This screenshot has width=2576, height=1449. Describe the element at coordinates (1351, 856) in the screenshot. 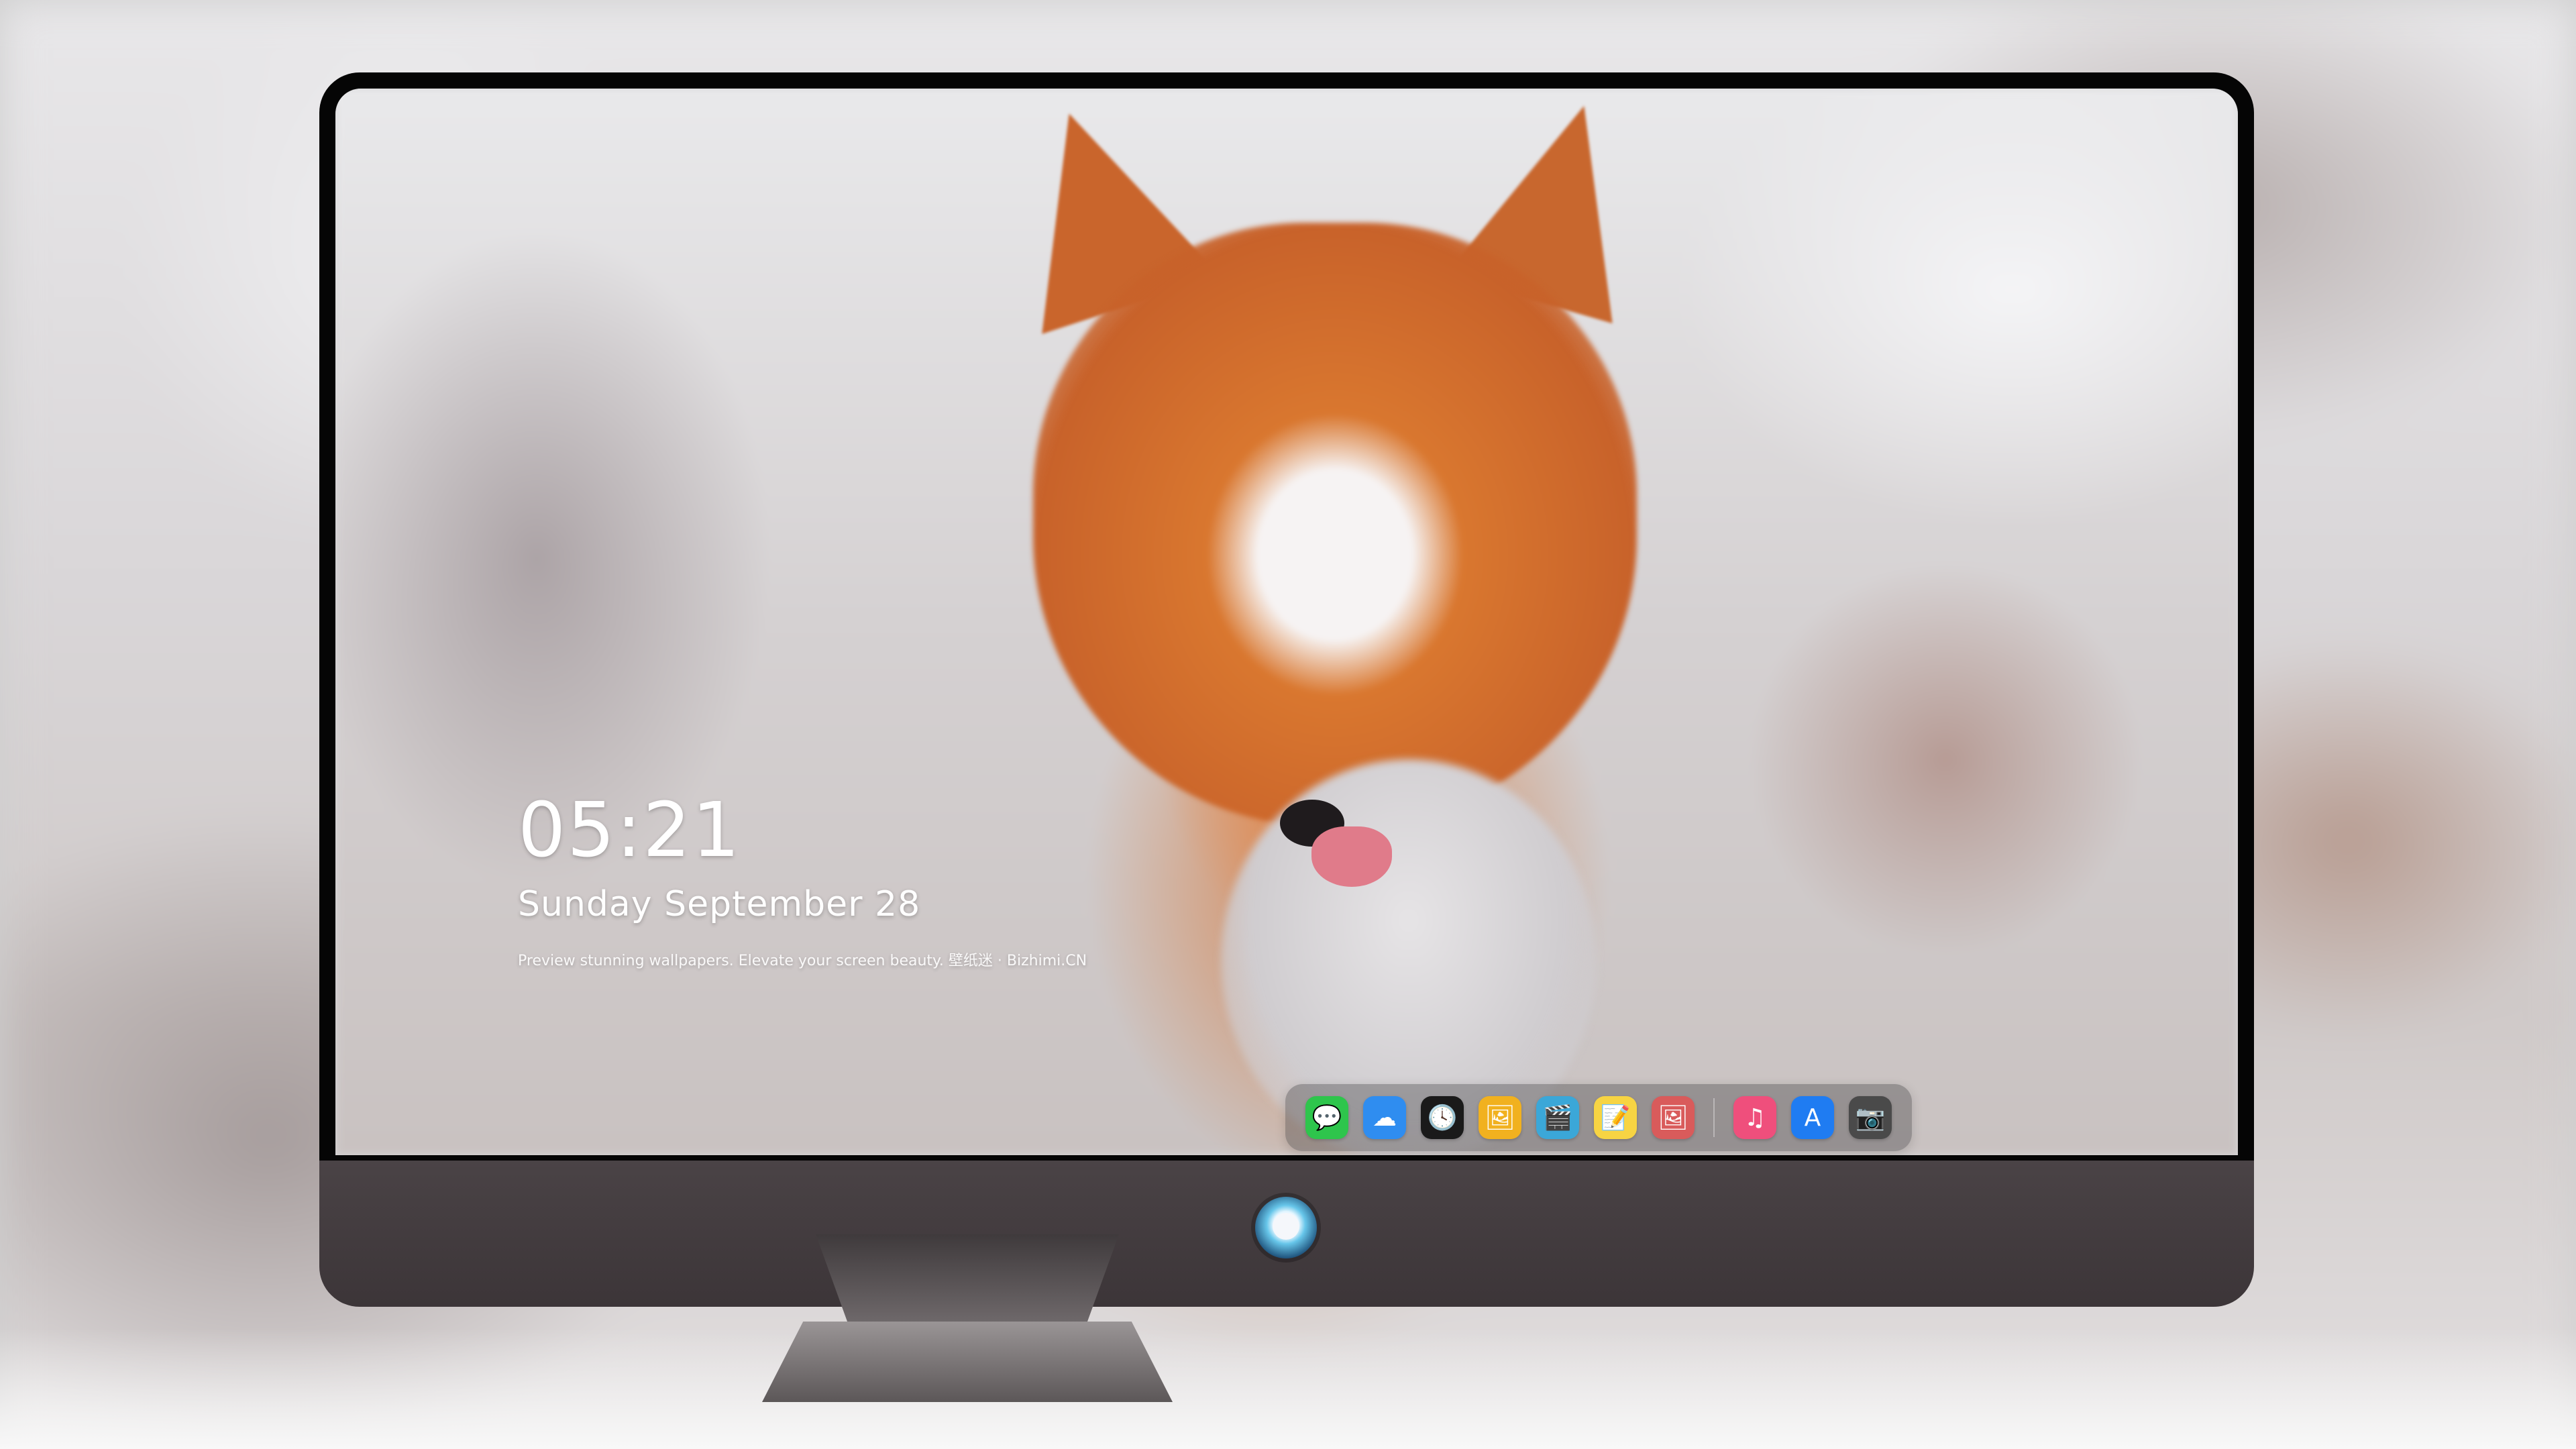

I see `fox-tongue` at that location.